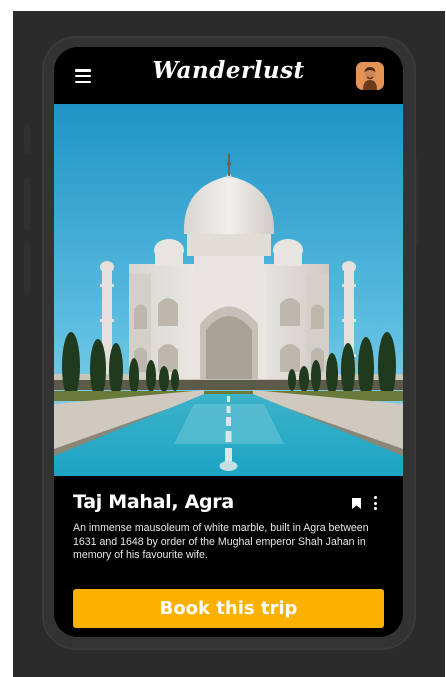 The height and width of the screenshot is (677, 446). Describe the element at coordinates (27, 204) in the screenshot. I see `phone-volume-up-button` at that location.